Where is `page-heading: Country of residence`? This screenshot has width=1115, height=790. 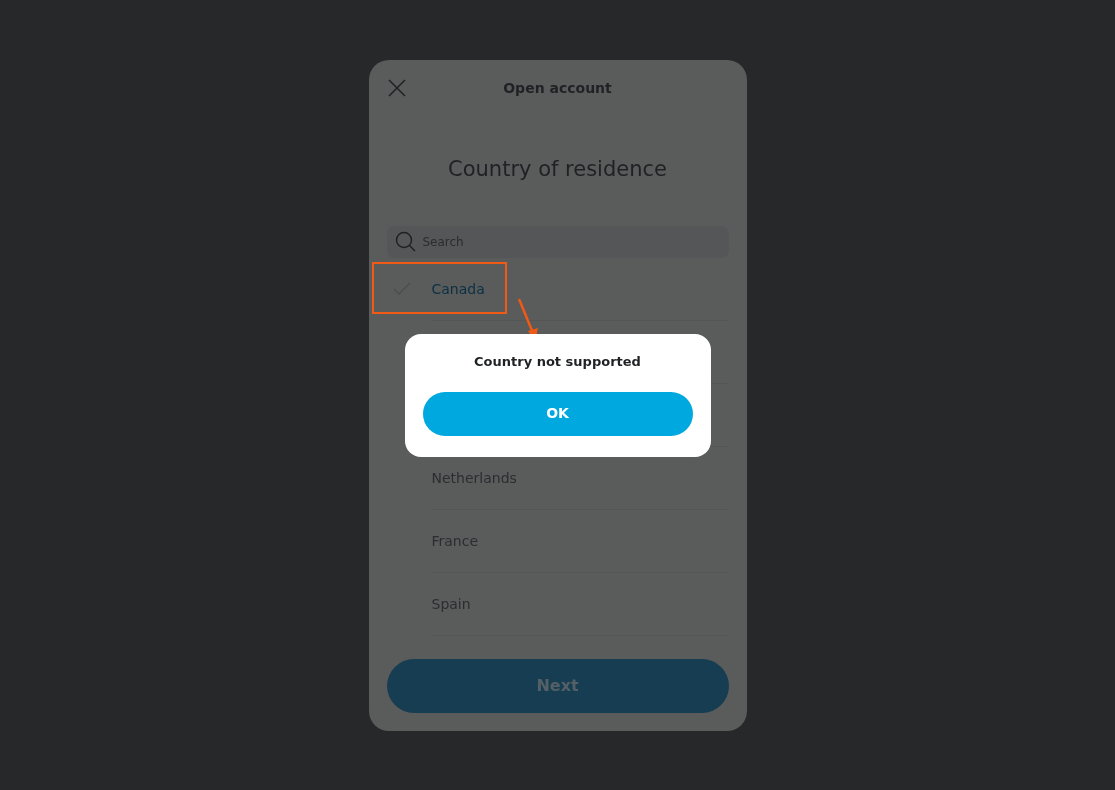
page-heading: Country of residence is located at coordinates (557, 169).